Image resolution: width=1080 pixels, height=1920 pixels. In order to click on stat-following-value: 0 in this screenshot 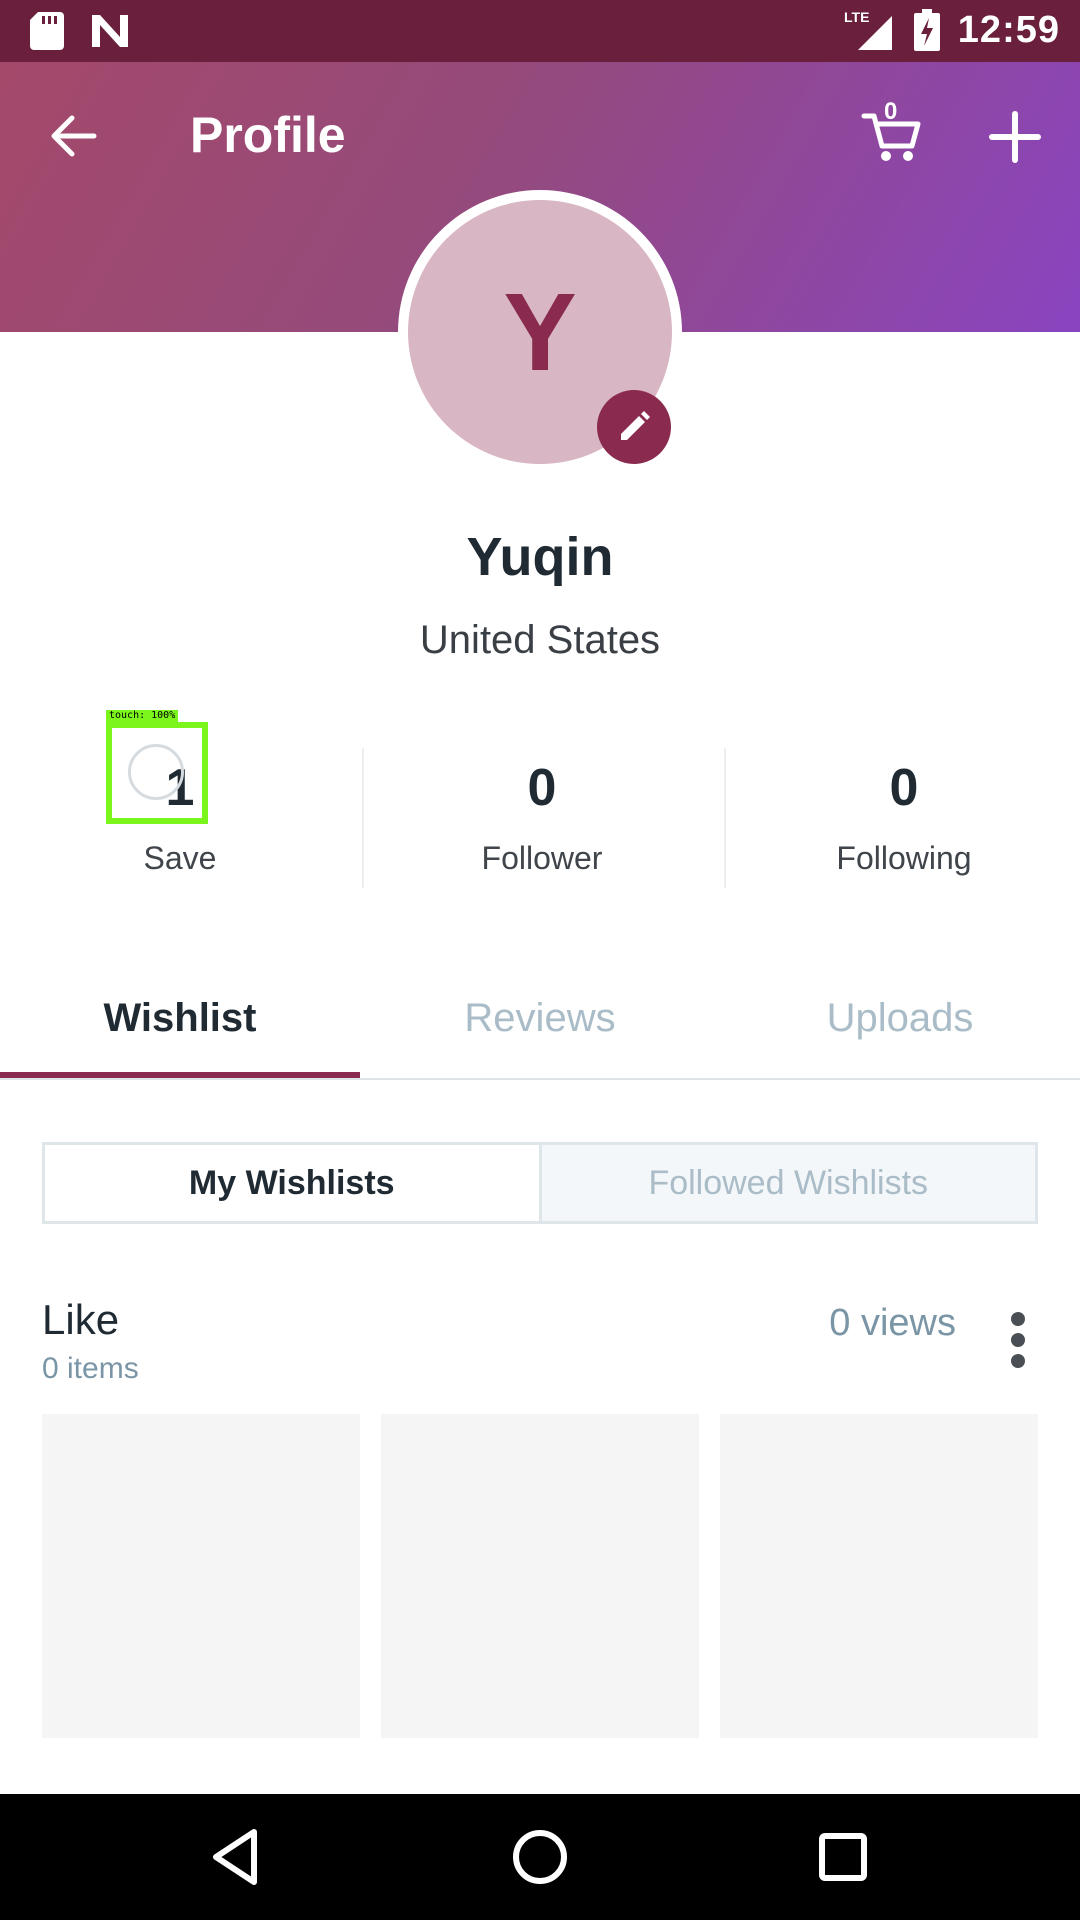, I will do `click(904, 788)`.